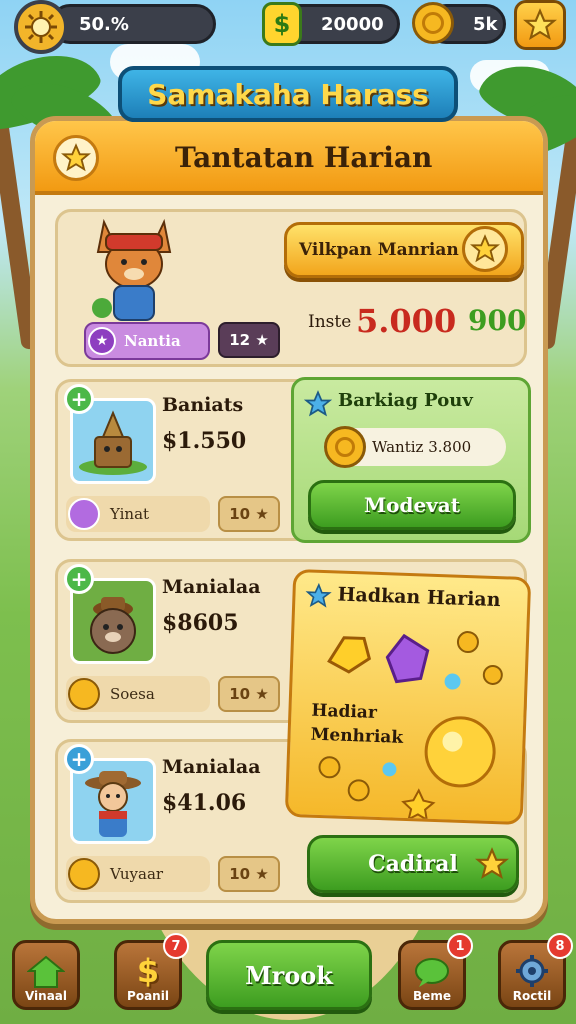 The image size is (576, 1024). What do you see at coordinates (46, 996) in the screenshot?
I see `nav-label: Vinaal` at bounding box center [46, 996].